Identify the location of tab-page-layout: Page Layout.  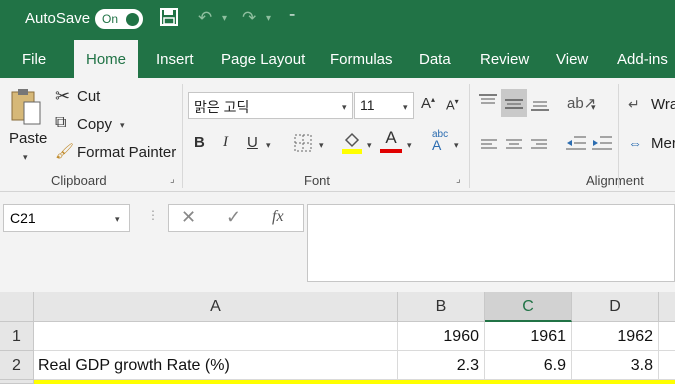
(263, 59).